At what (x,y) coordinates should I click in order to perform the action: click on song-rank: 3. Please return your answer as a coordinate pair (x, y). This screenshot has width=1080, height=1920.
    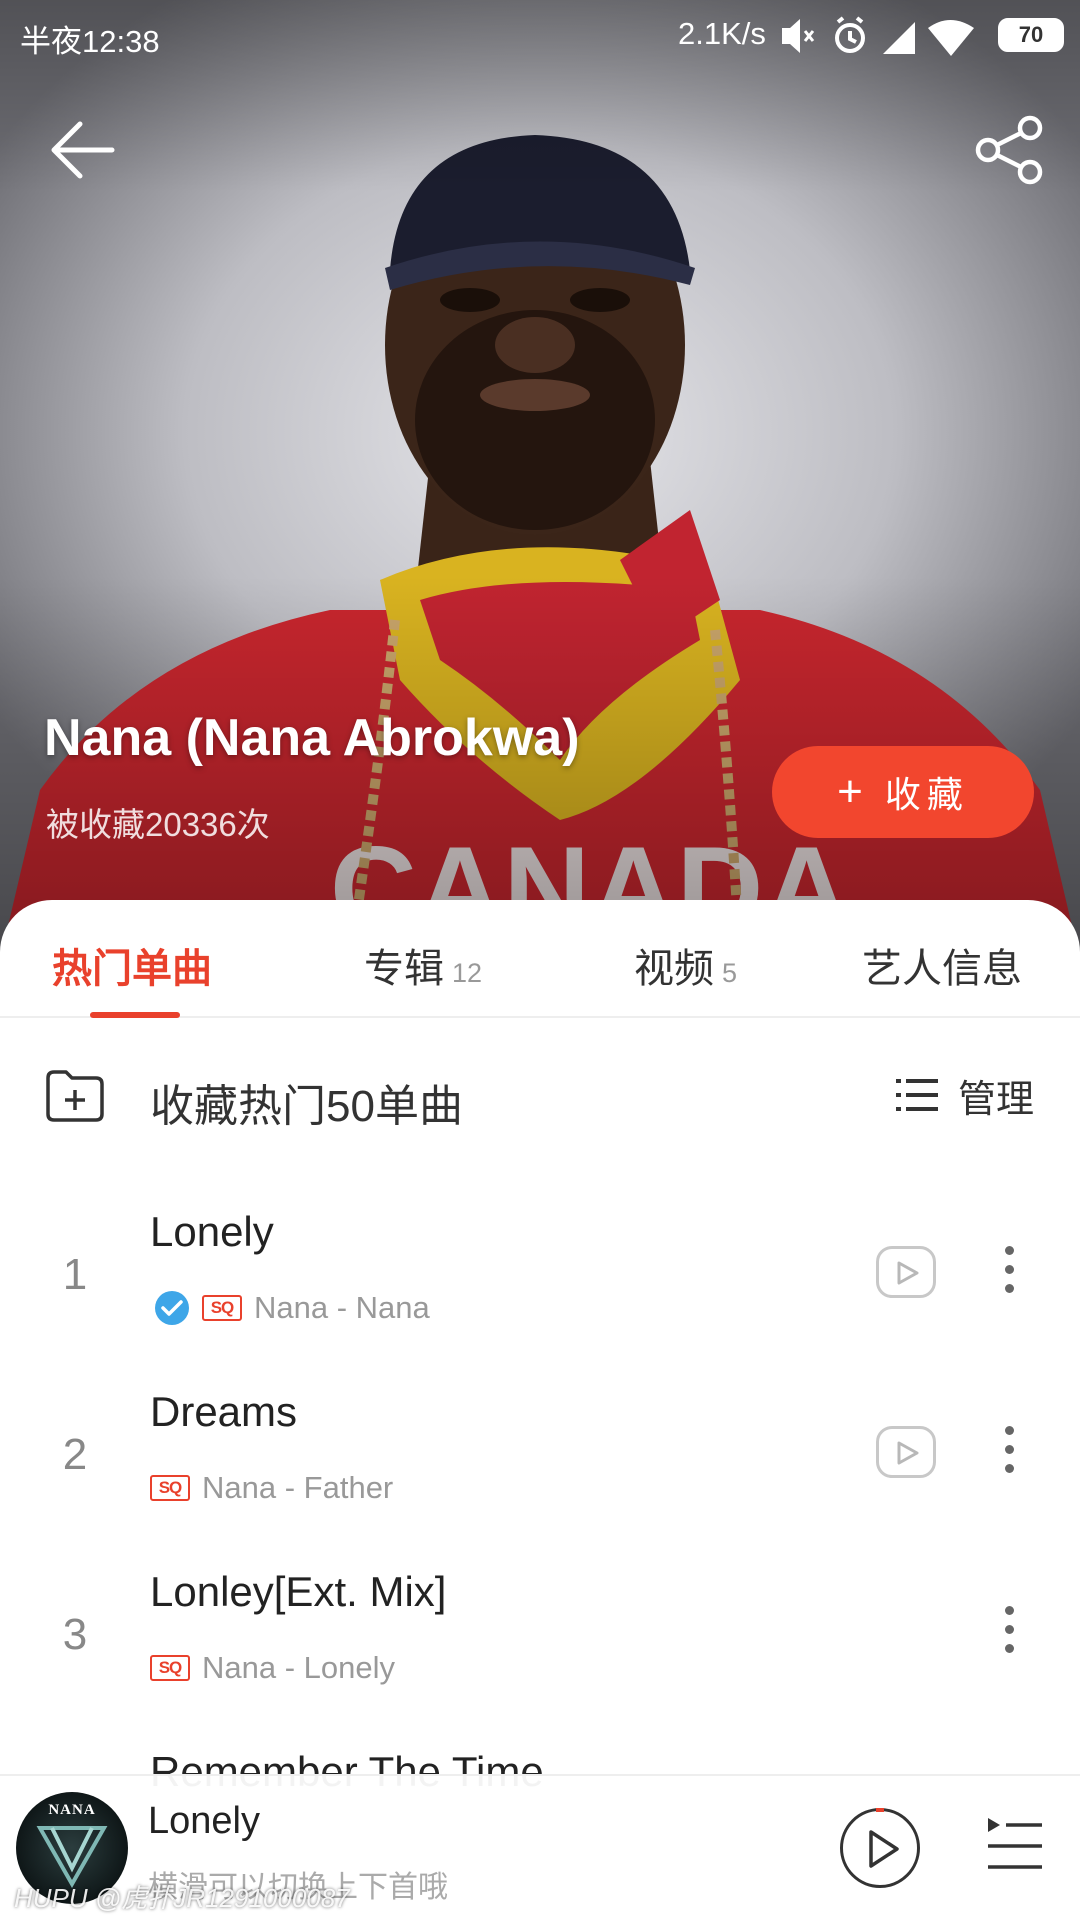
    Looking at the image, I should click on (75, 1634).